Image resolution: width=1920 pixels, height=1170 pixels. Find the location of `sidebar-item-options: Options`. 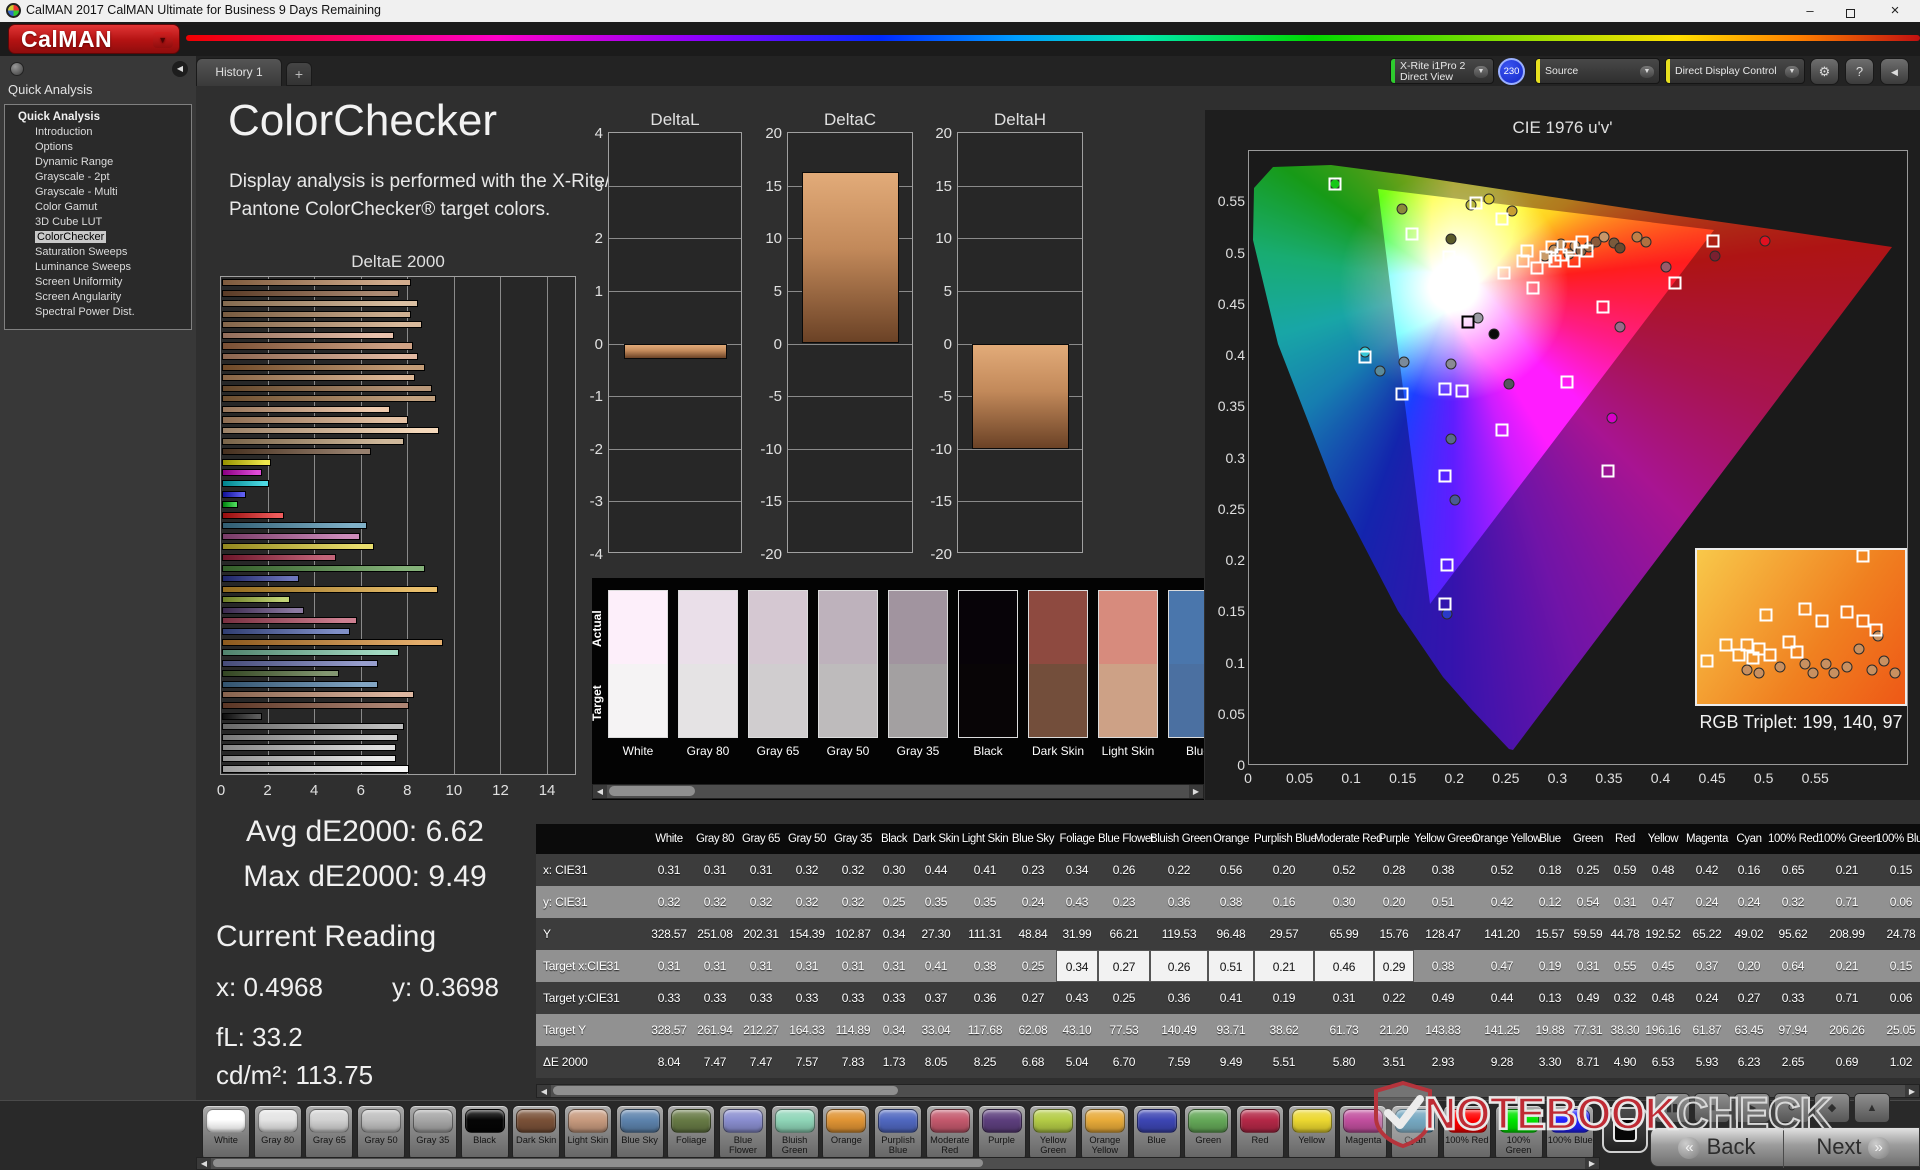

sidebar-item-options: Options is located at coordinates (98, 147).